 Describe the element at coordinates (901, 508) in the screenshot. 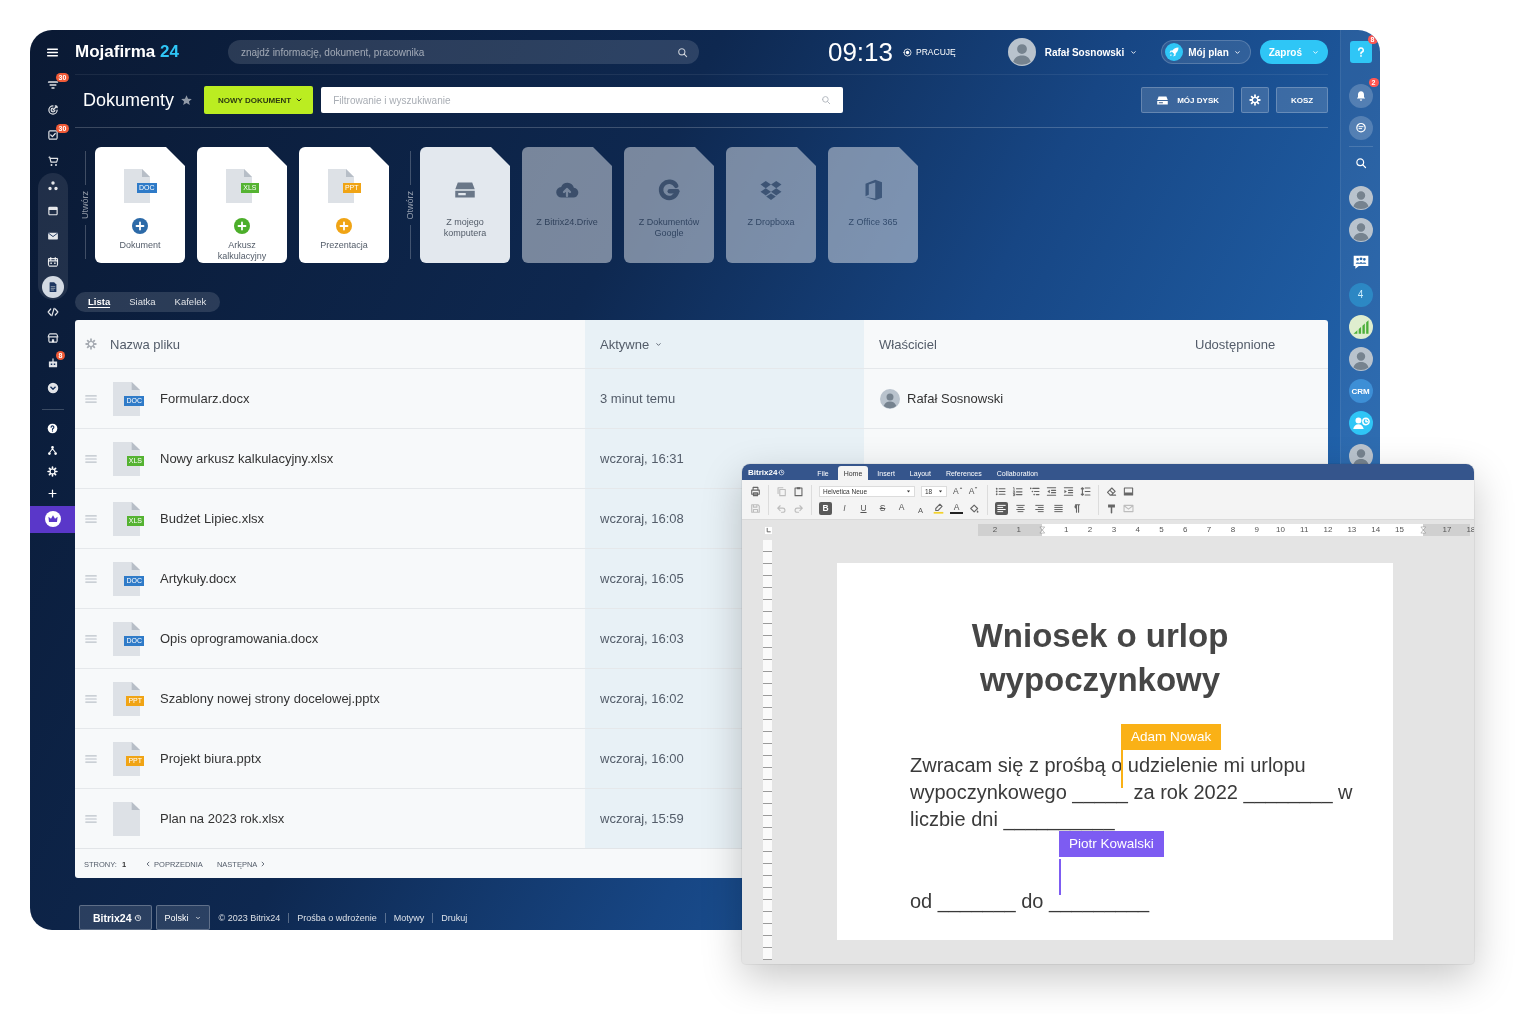

I see `superscript-button: A` at that location.